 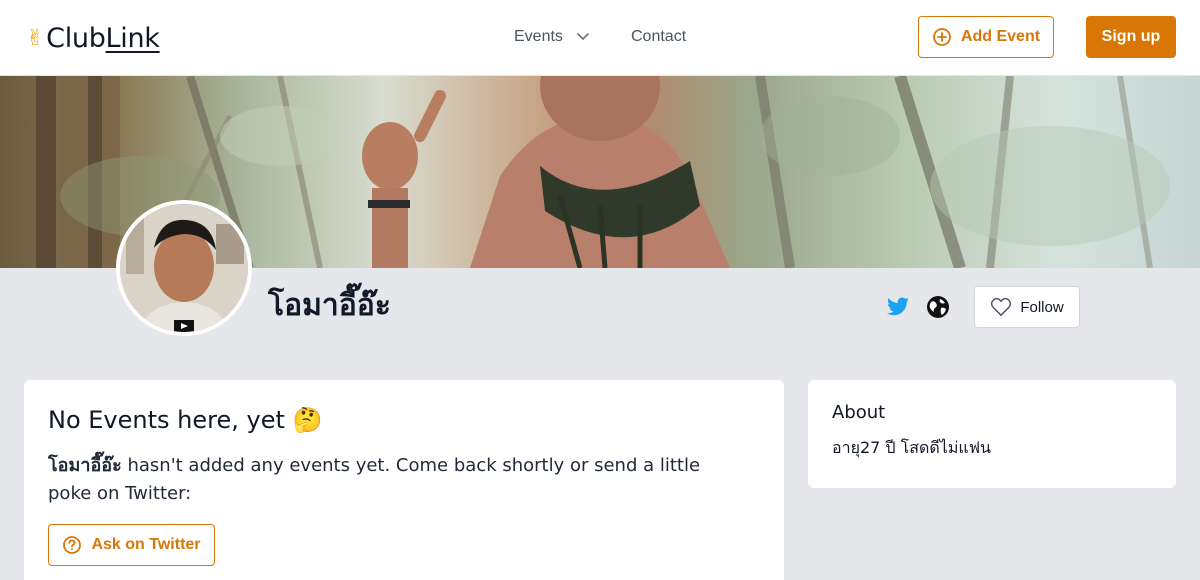 I want to click on globe-icon, so click(x=938, y=307).